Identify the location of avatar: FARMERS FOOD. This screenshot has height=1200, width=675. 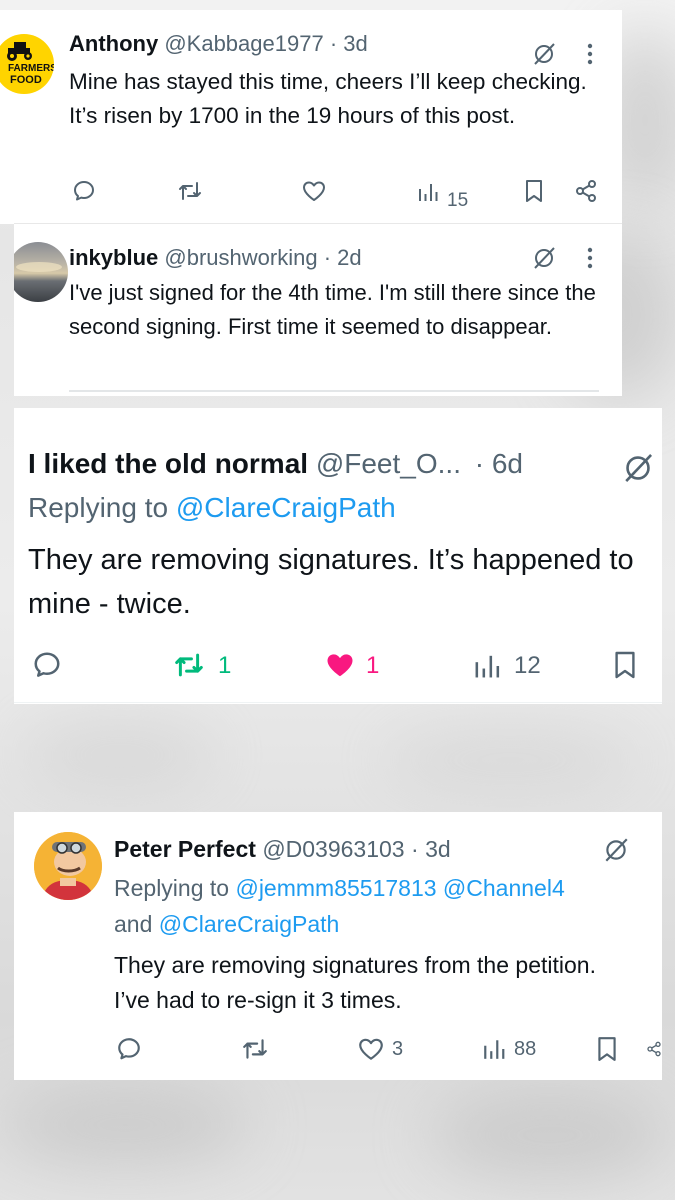
(27, 64).